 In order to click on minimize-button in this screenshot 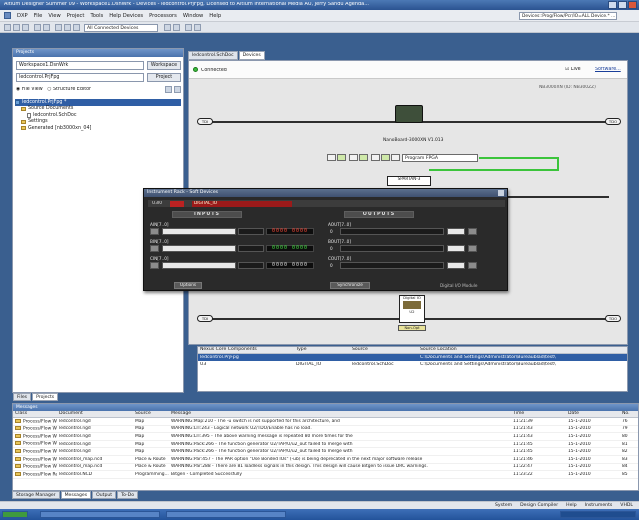, I will do `click(612, 5)`.